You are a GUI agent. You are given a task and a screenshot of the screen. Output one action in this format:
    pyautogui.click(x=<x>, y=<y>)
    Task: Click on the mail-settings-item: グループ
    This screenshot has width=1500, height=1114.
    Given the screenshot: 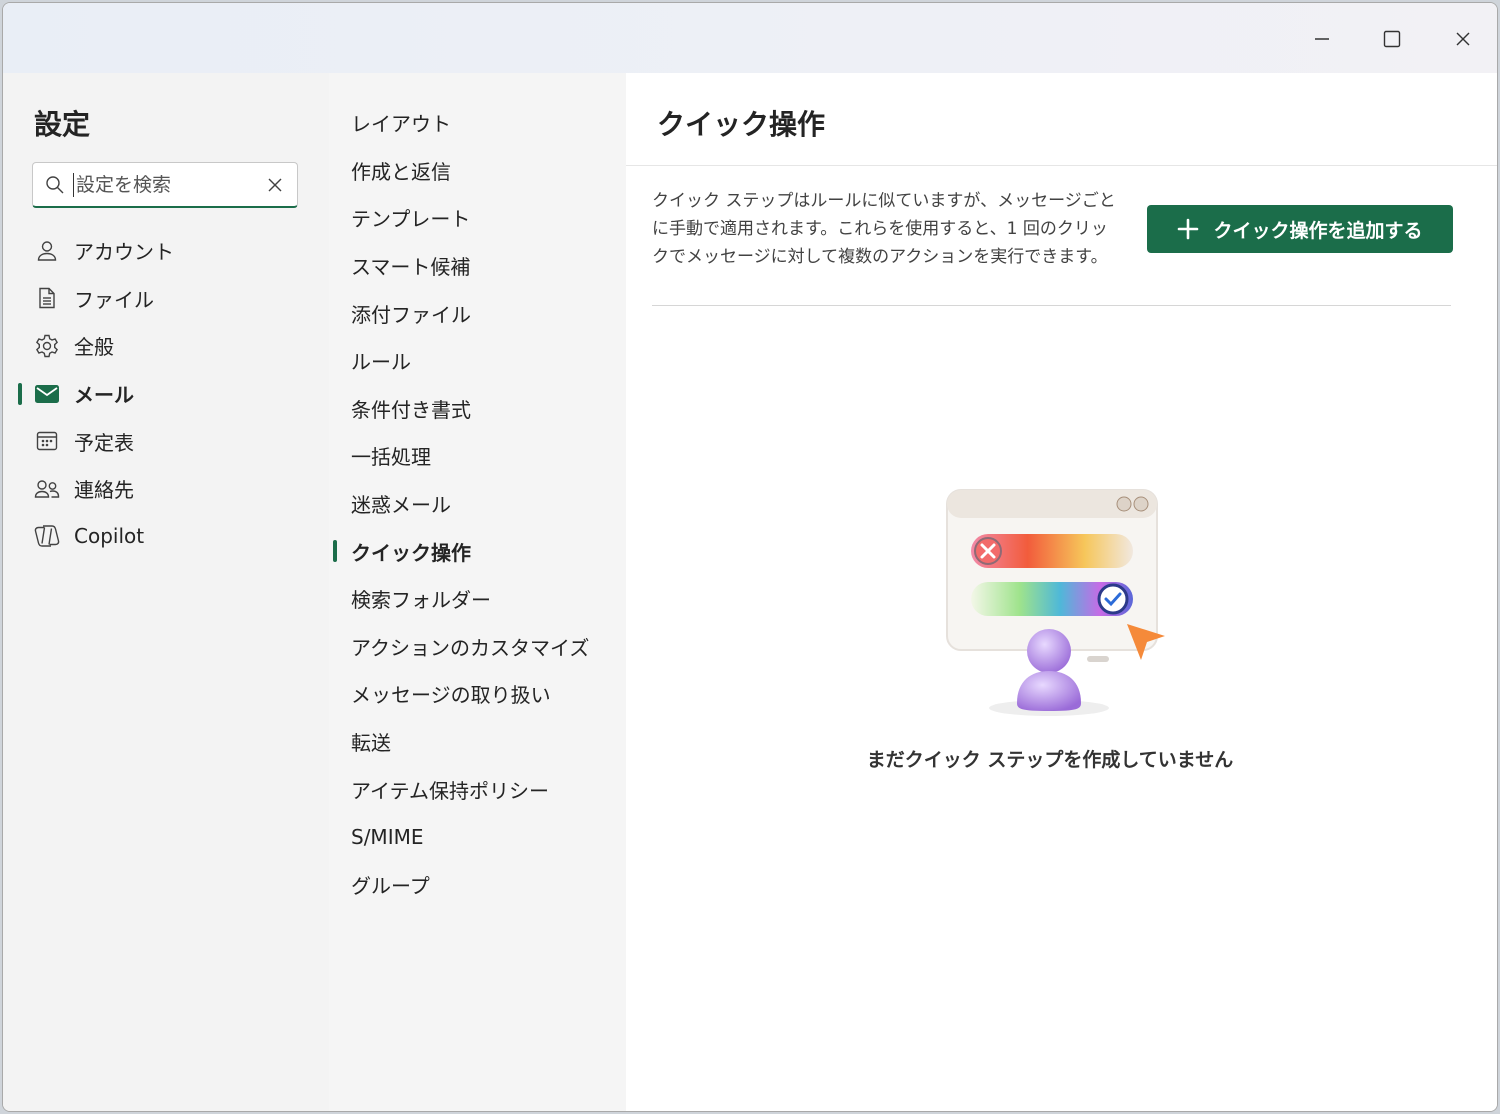 What is the action you would take?
    pyautogui.click(x=477, y=885)
    